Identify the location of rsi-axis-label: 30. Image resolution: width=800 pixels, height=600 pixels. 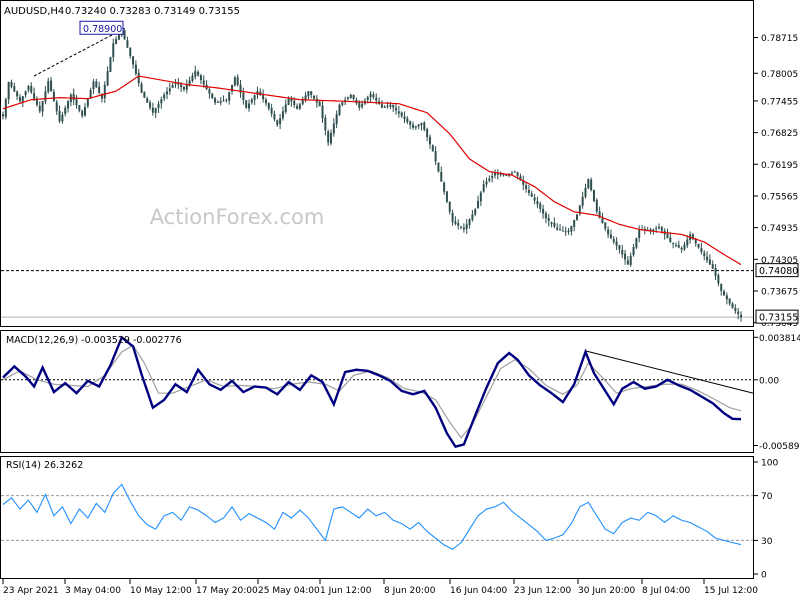
(767, 542).